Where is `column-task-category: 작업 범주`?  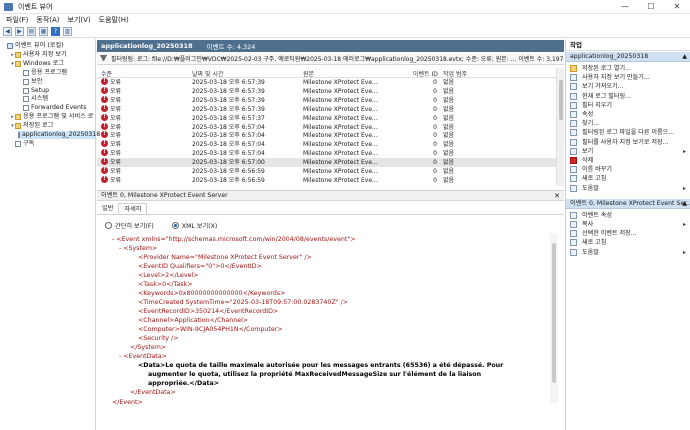
column-task-category: 작업 범주 is located at coordinates (455, 73).